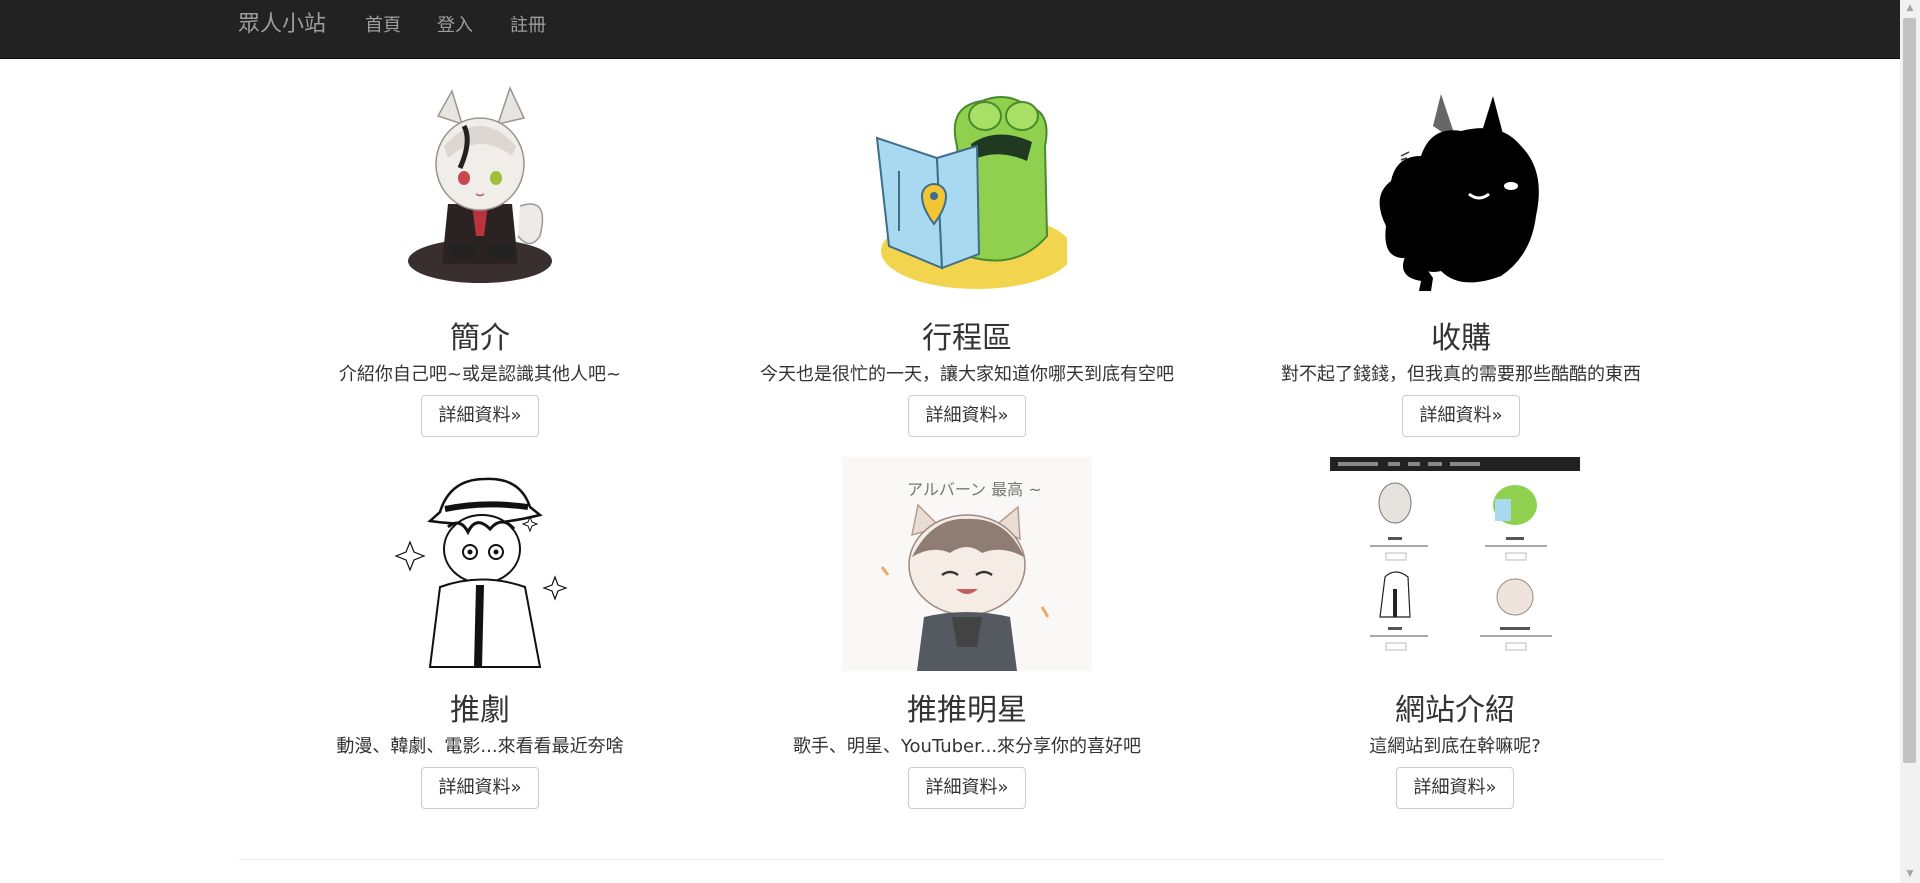 The height and width of the screenshot is (883, 1920). What do you see at coordinates (950, 29) in the screenshot?
I see `top-navbar: 眾人小站 首頁 登入 註冊` at bounding box center [950, 29].